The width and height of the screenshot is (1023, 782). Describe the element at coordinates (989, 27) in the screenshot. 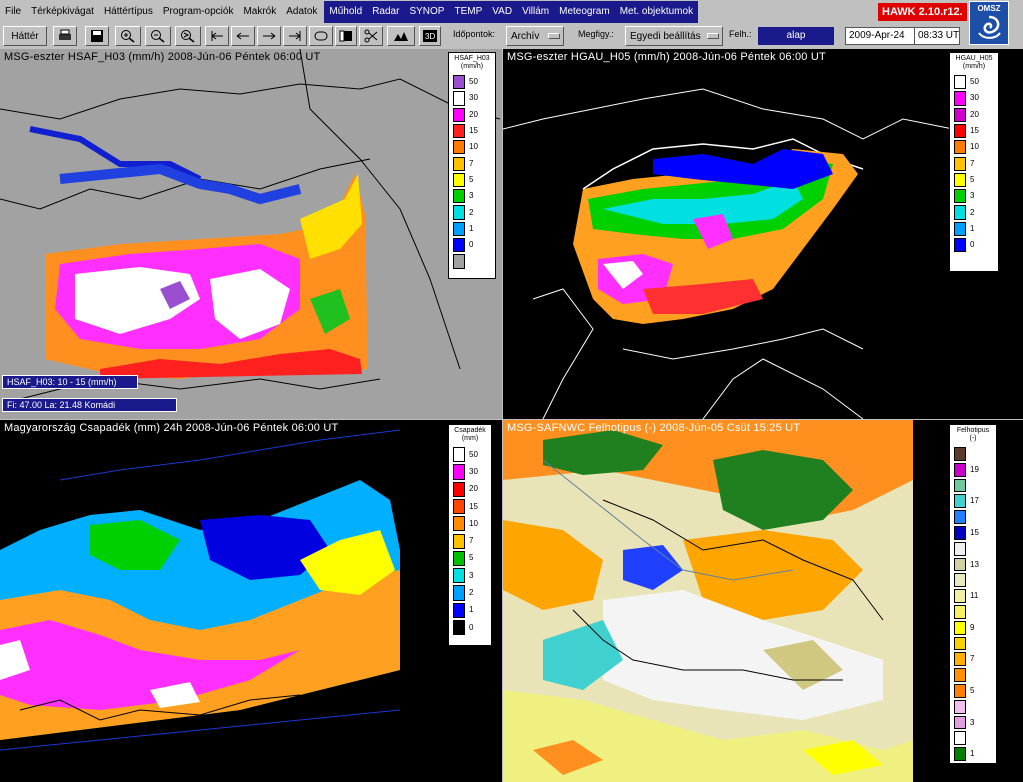

I see `swirl-icon` at that location.